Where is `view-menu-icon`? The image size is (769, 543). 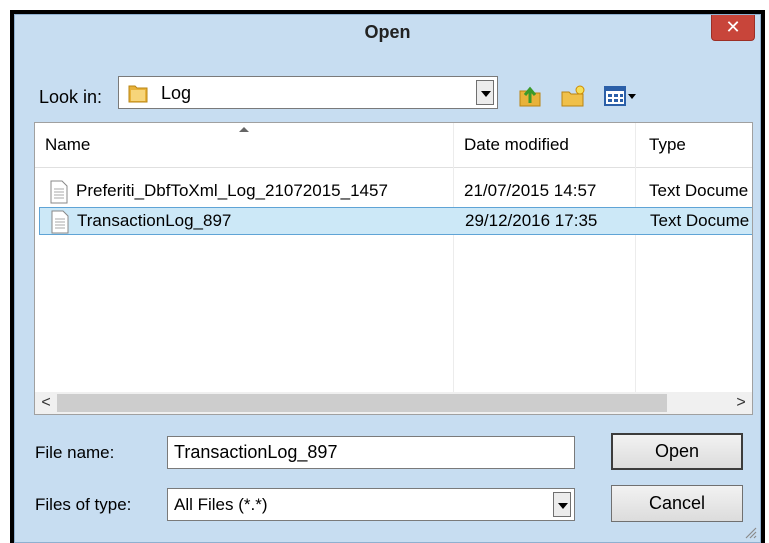 view-menu-icon is located at coordinates (620, 96).